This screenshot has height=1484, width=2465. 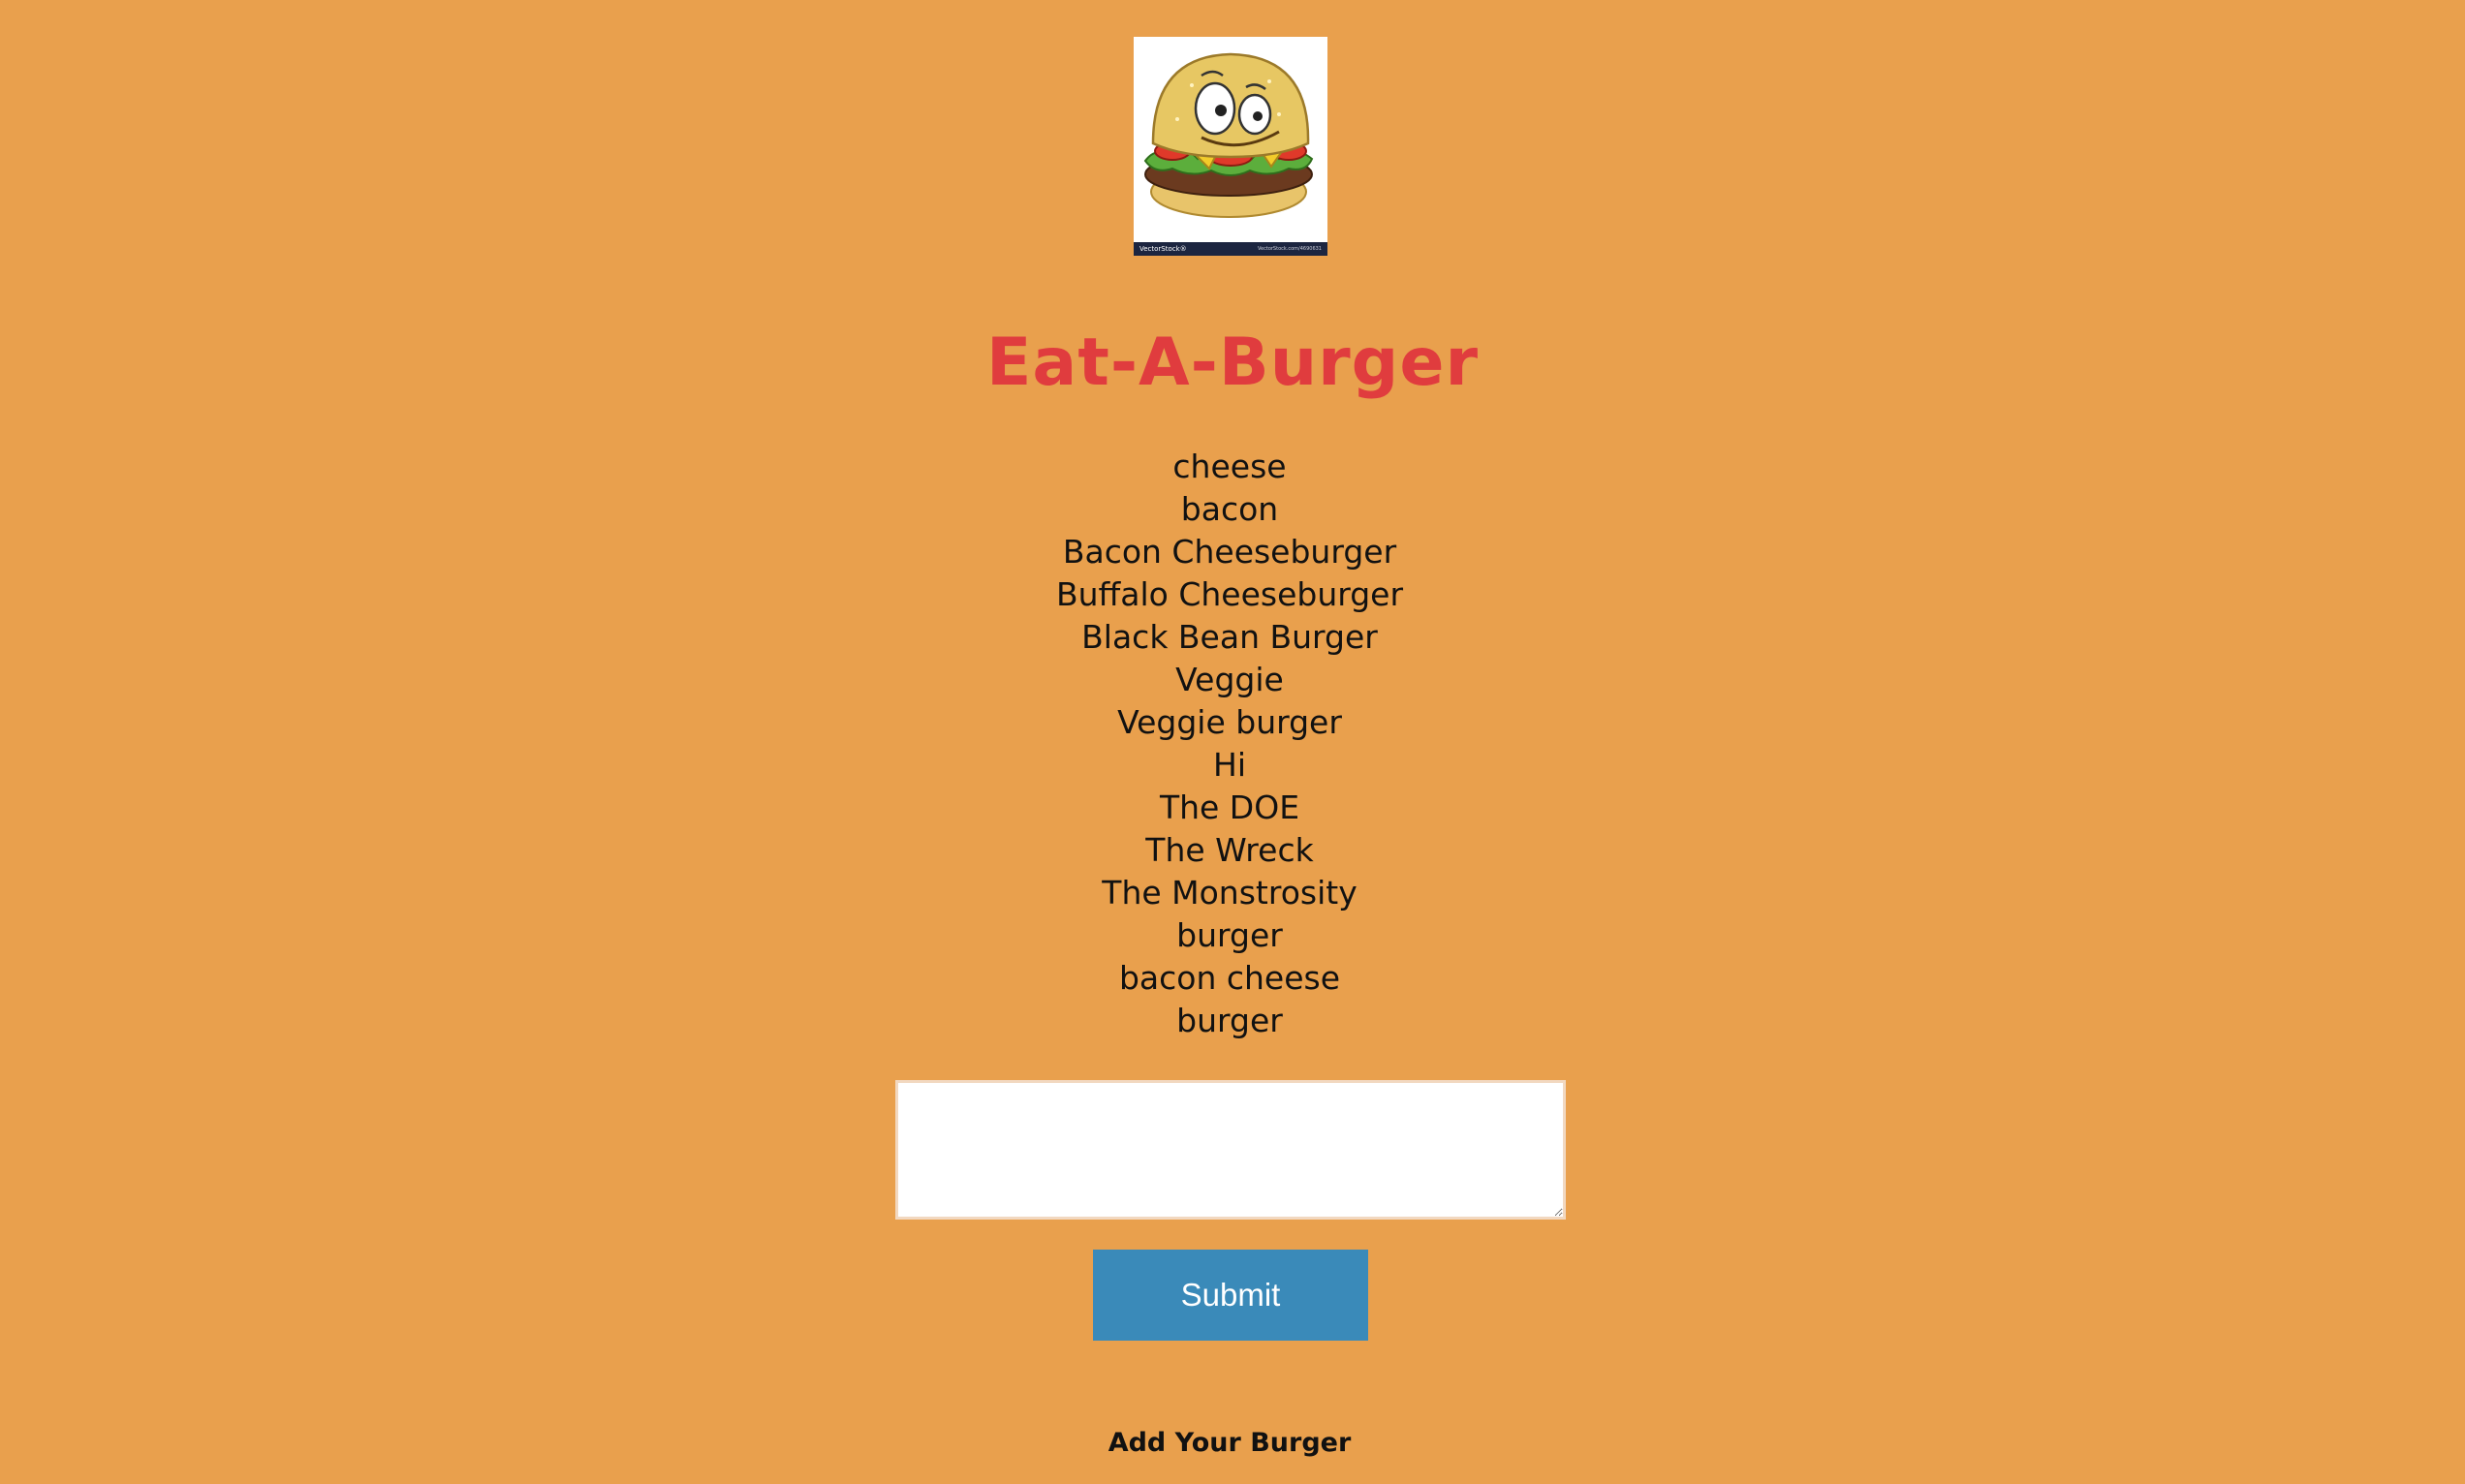 What do you see at coordinates (1230, 1295) in the screenshot?
I see `submit-button: Submit` at bounding box center [1230, 1295].